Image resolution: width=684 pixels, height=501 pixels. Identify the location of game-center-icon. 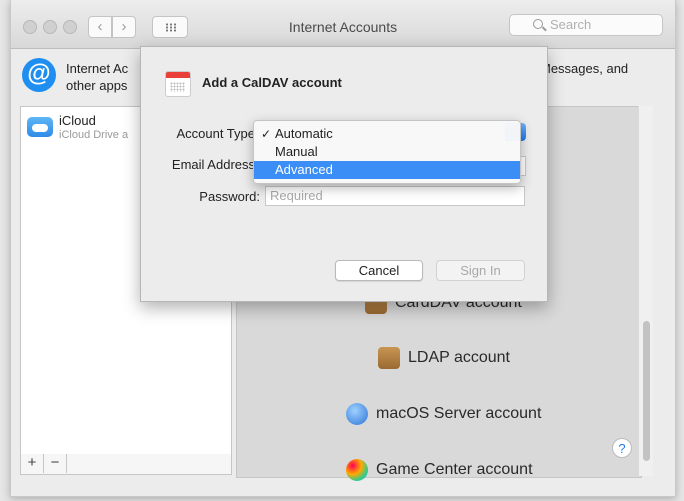
(357, 470).